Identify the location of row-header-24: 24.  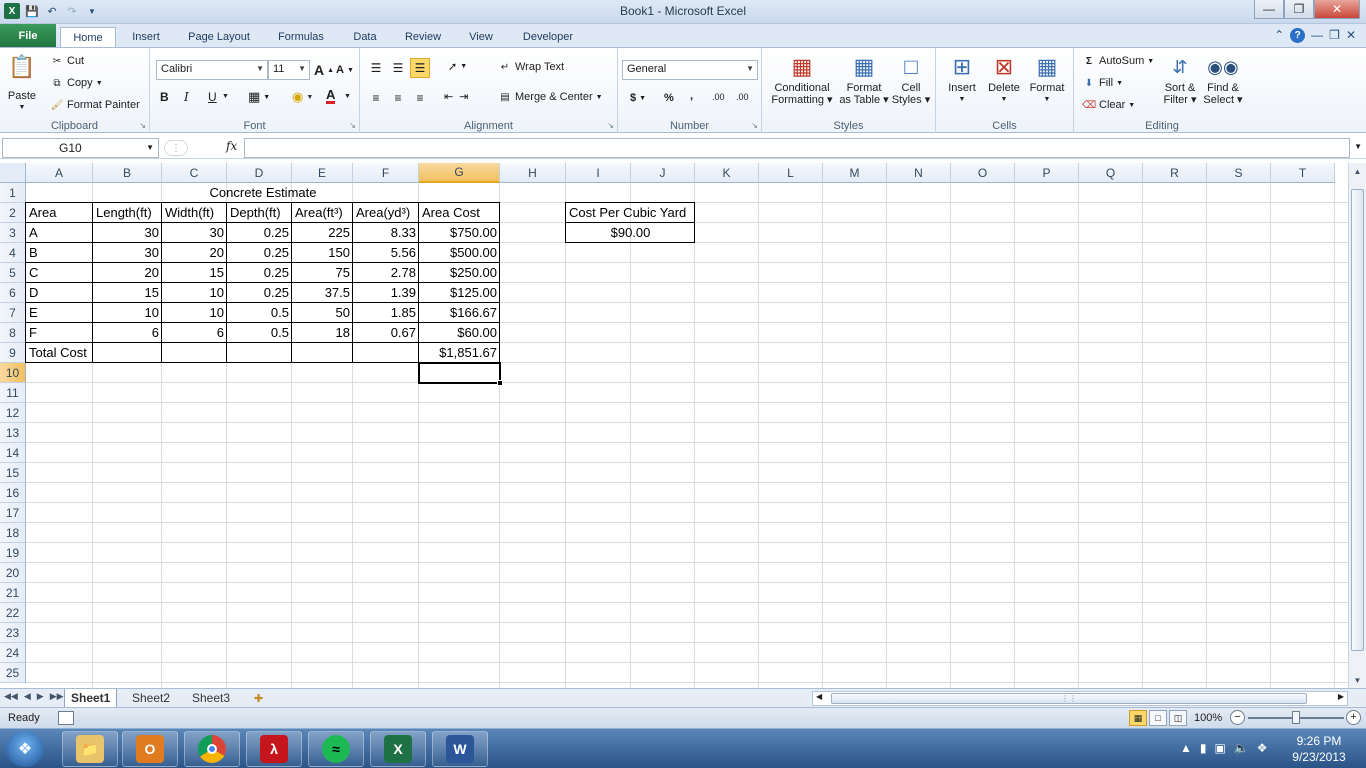
(13, 653).